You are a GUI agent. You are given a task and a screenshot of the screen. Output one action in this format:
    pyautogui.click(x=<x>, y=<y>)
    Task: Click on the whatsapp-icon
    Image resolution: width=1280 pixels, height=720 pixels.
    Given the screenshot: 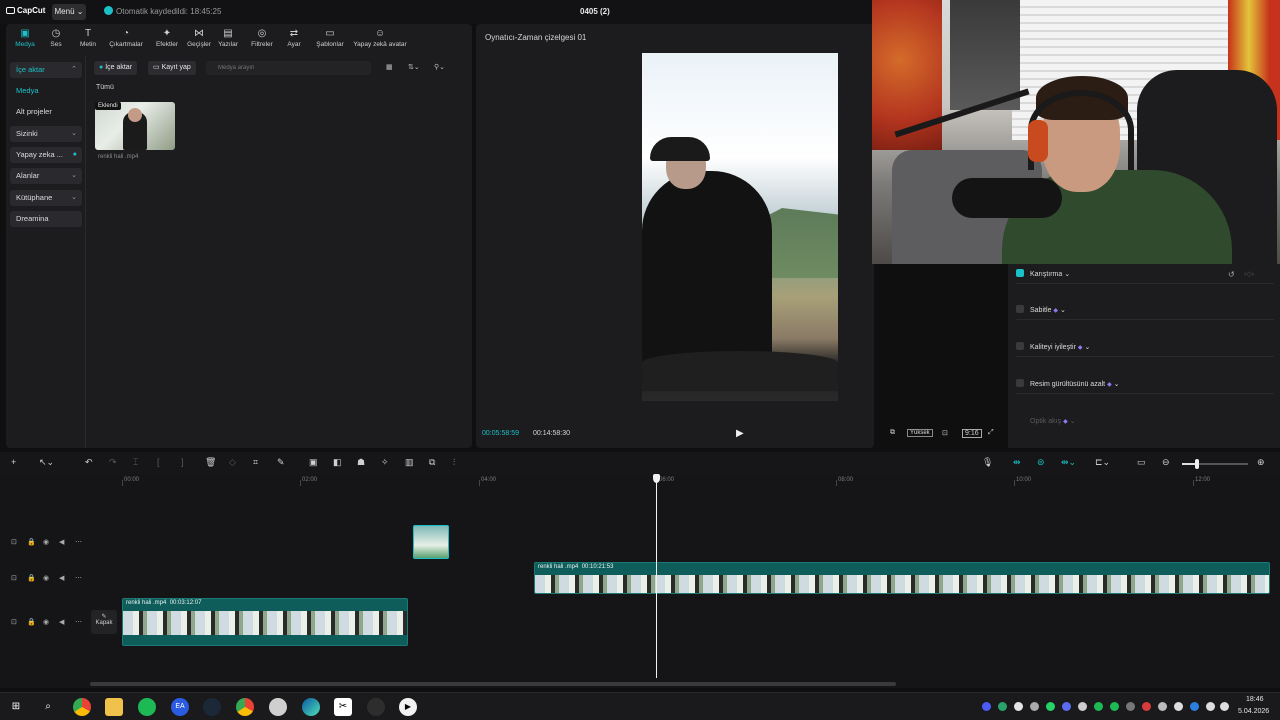 What is the action you would take?
    pyautogui.click(x=1050, y=706)
    